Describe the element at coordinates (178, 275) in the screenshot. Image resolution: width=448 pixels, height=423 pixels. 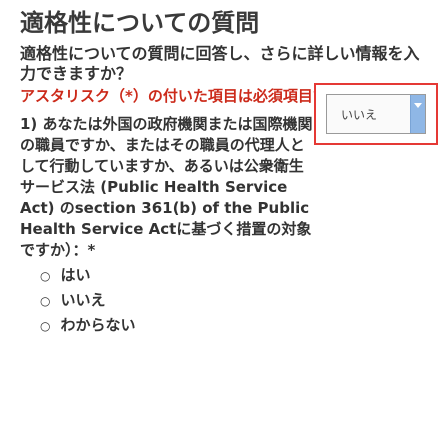
I see `list-item: はい` at that location.